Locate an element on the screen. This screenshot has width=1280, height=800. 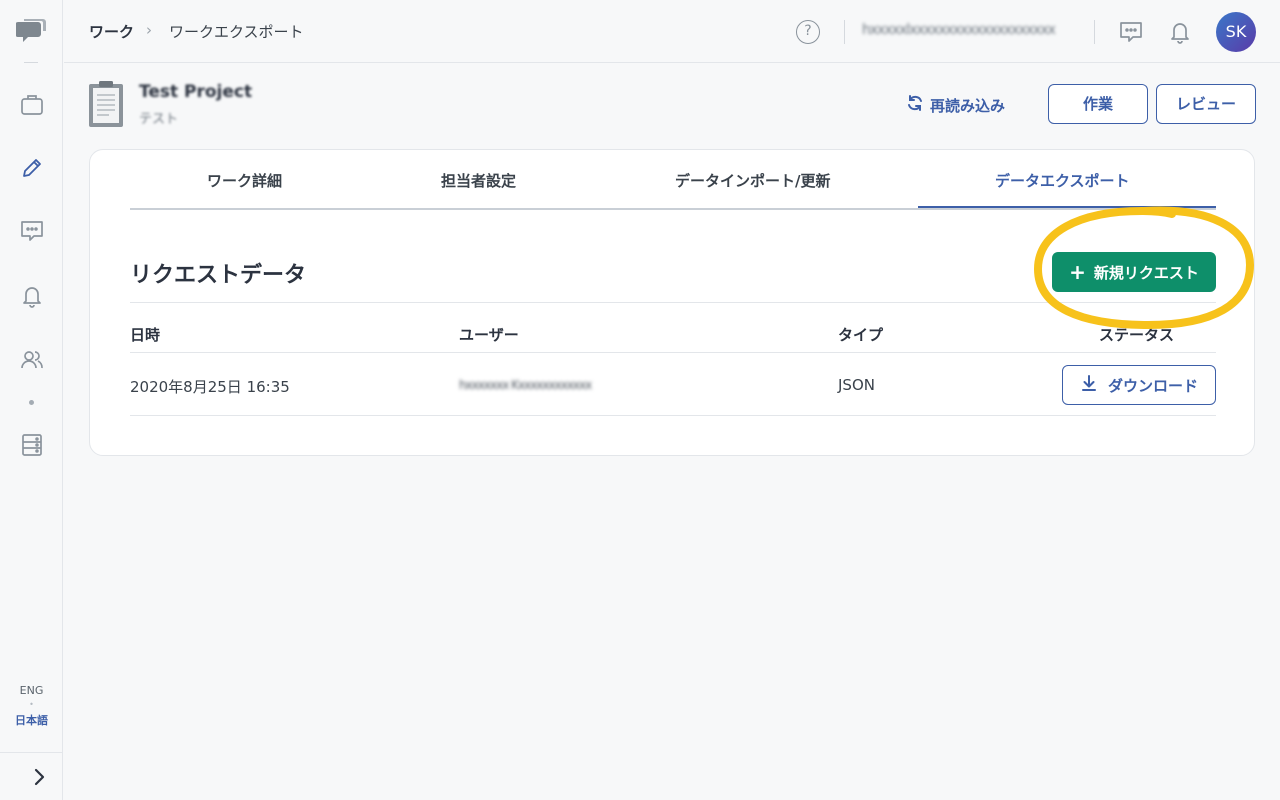
tab-bar: ワーク詳細 担当者設定 データインポート/更新 データエクスポート is located at coordinates (673, 180).